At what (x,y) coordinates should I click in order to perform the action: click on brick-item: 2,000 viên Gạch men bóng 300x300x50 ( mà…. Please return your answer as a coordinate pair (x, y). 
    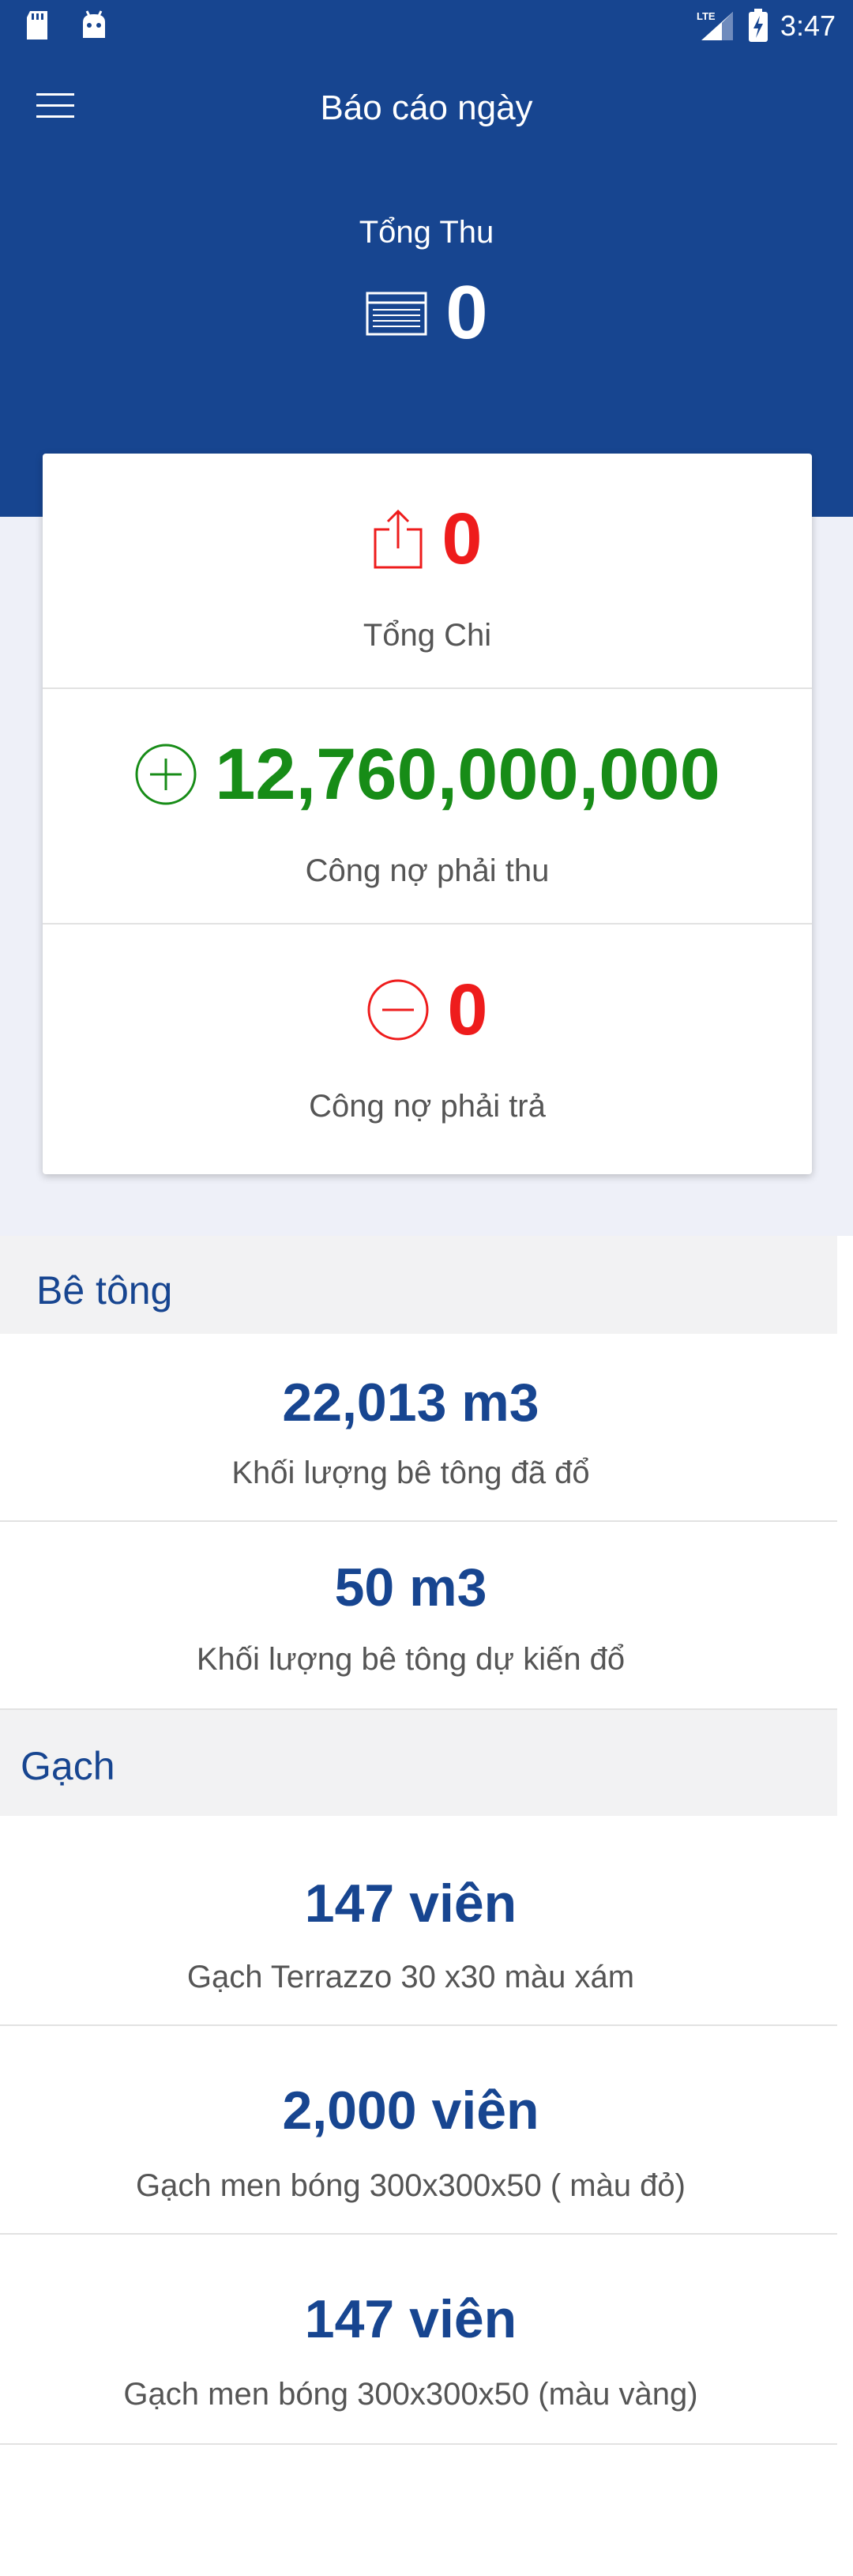
    Looking at the image, I should click on (418, 2130).